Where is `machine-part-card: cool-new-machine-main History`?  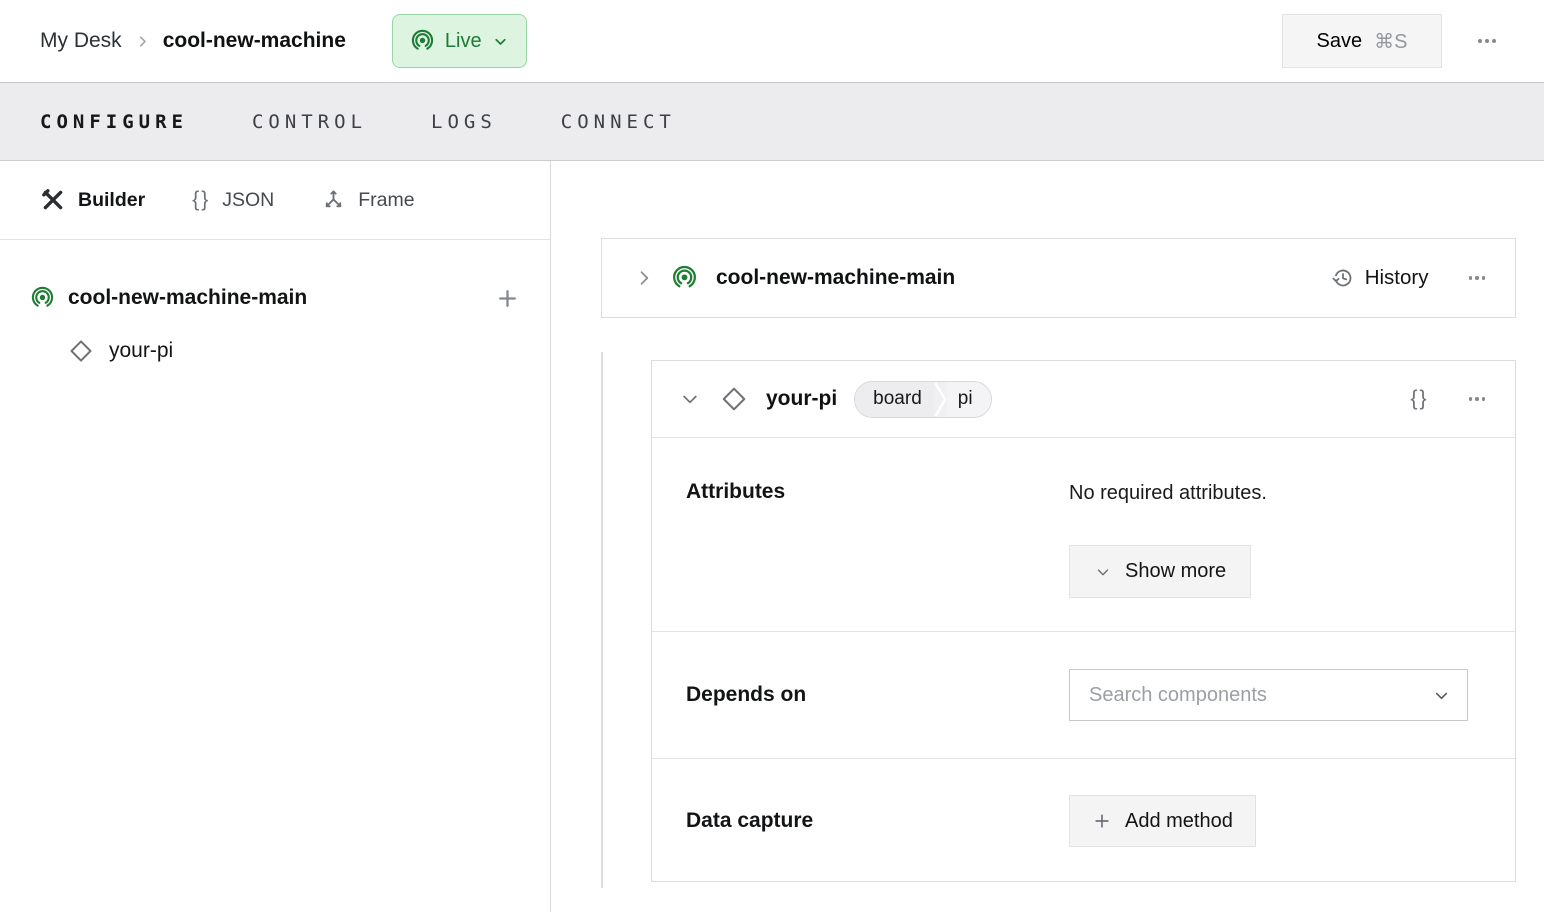 machine-part-card: cool-new-machine-main History is located at coordinates (1058, 278).